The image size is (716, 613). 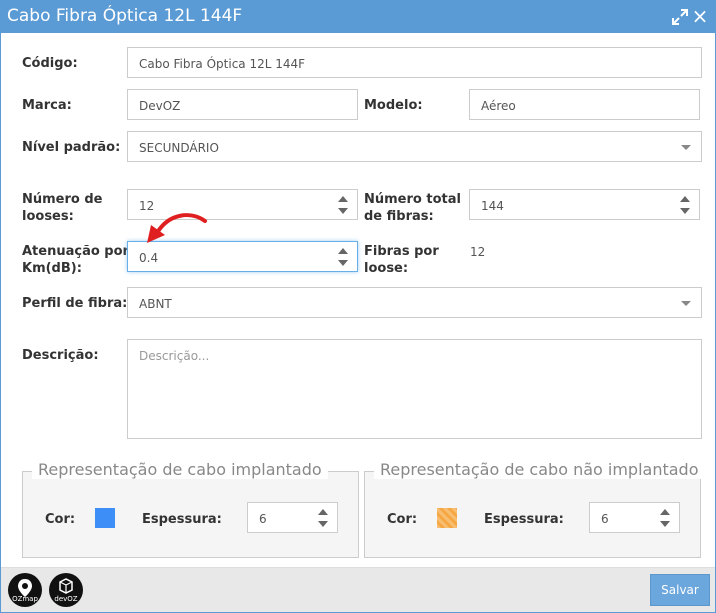 I want to click on fibras-por-loose-value: 12, so click(x=478, y=252).